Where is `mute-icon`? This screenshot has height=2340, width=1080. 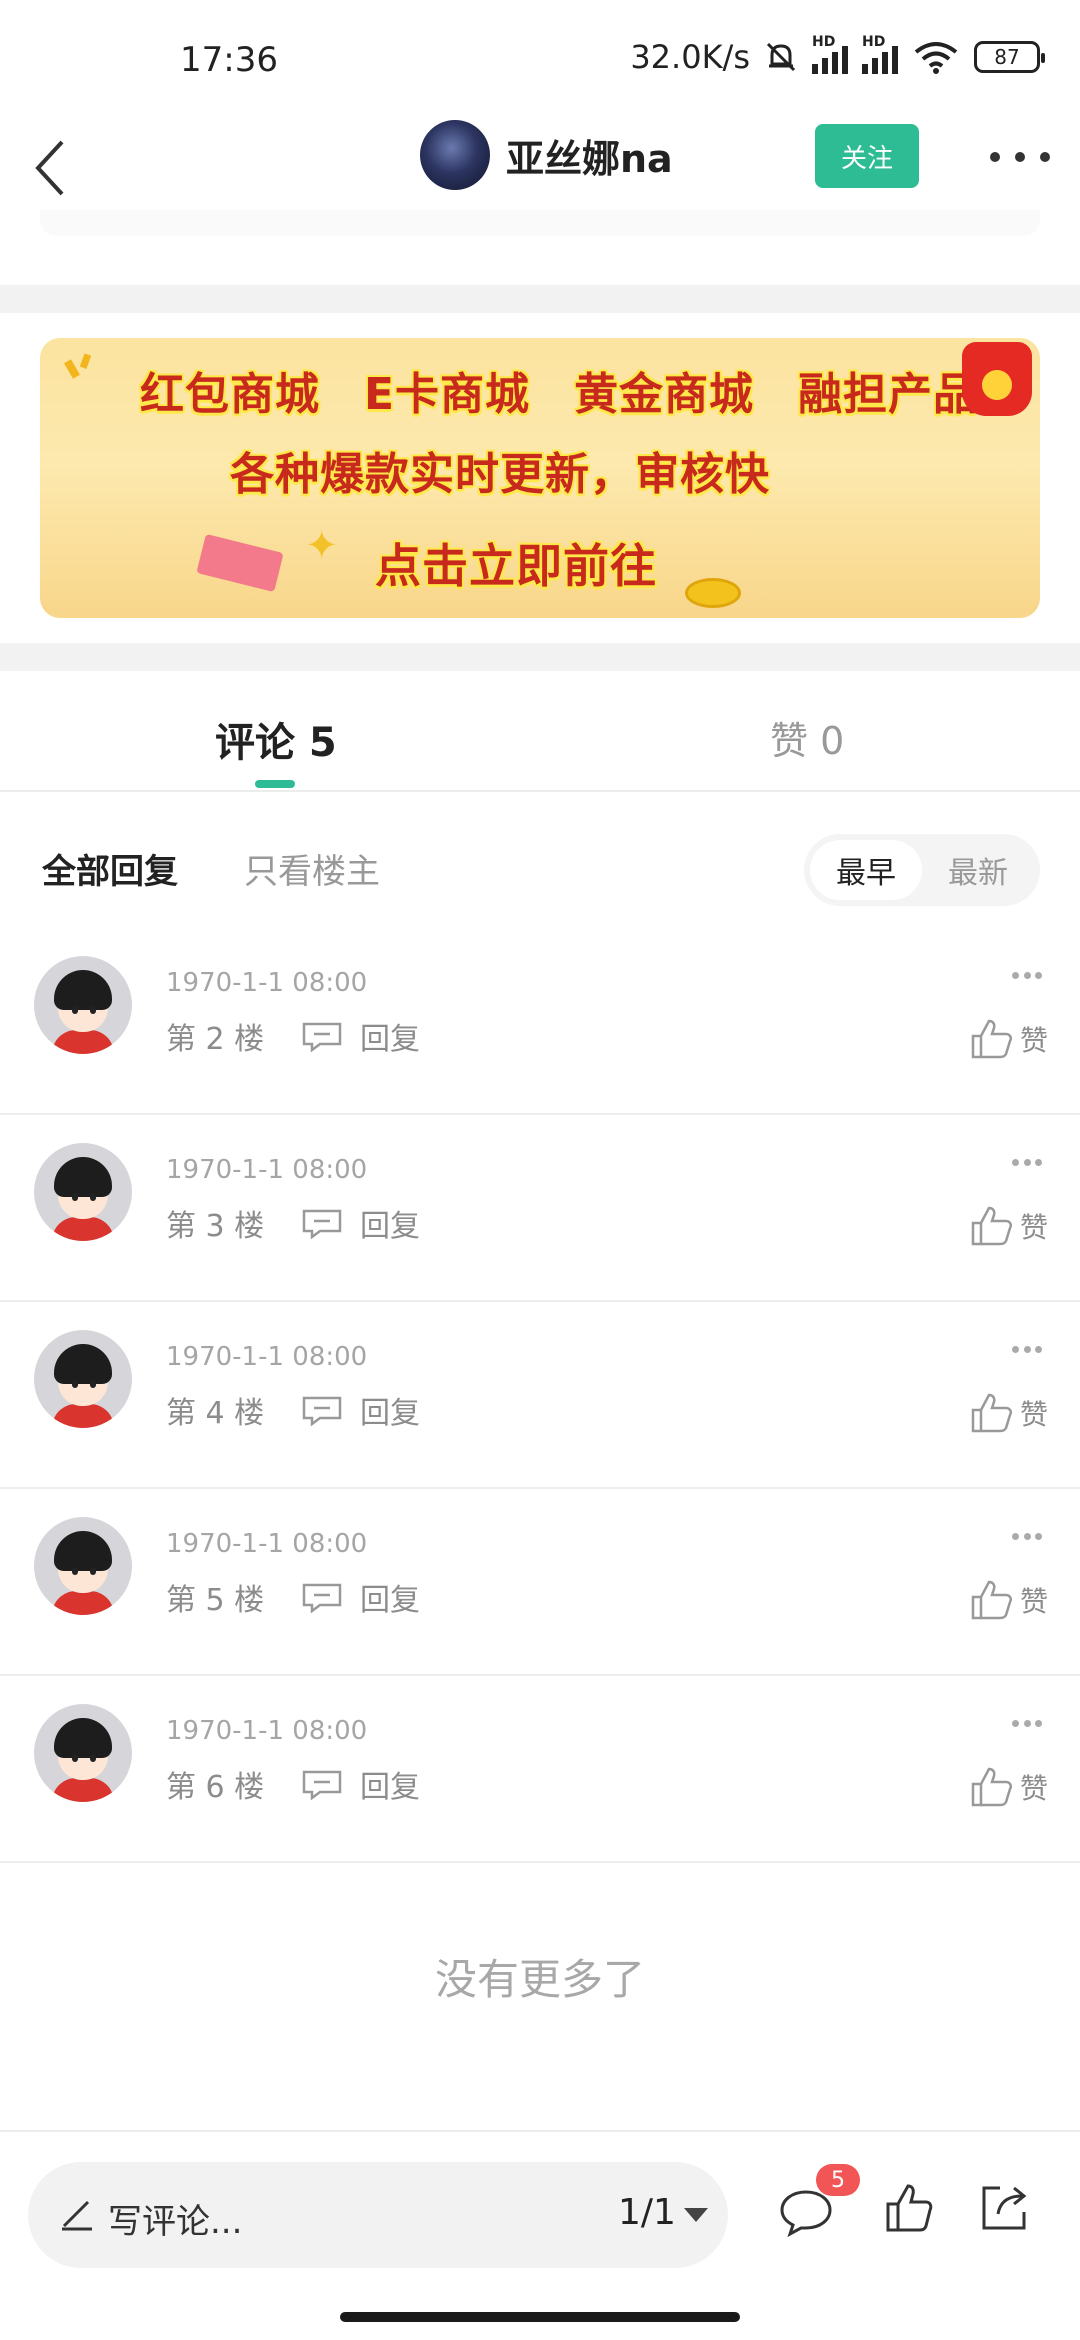
mute-icon is located at coordinates (781, 57).